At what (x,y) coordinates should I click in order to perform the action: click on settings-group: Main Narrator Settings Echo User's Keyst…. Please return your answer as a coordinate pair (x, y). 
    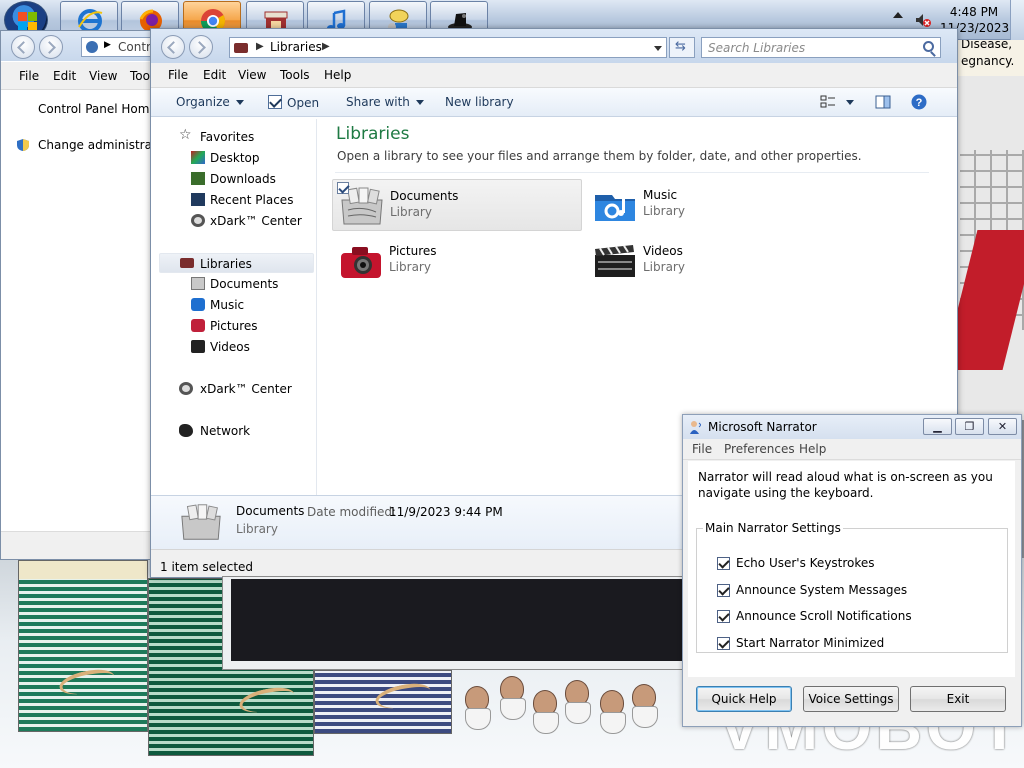
    Looking at the image, I should click on (852, 587).